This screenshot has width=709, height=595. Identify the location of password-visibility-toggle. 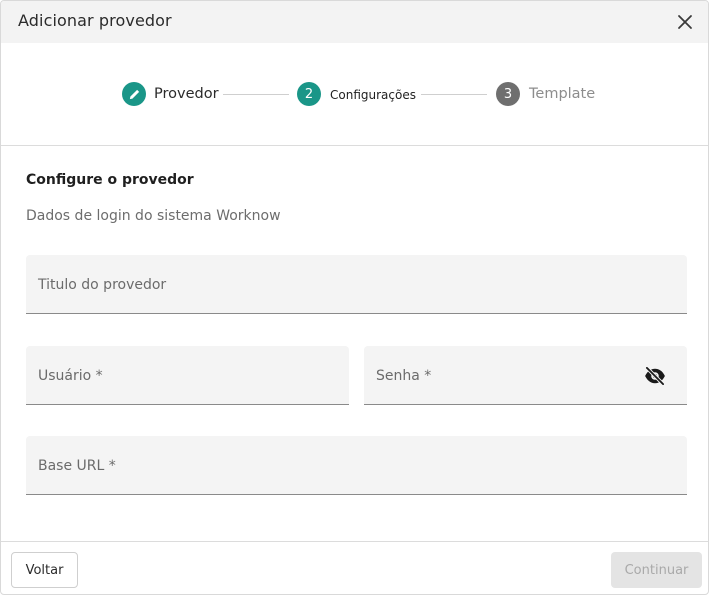
(655, 376).